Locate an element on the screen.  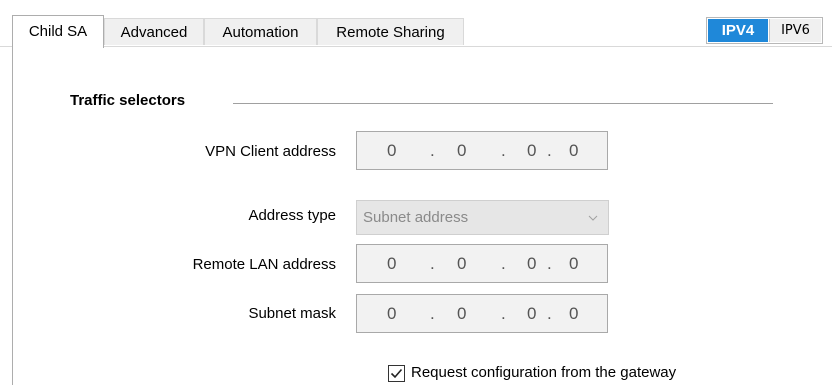
section-title: Traffic selectors is located at coordinates (128, 100).